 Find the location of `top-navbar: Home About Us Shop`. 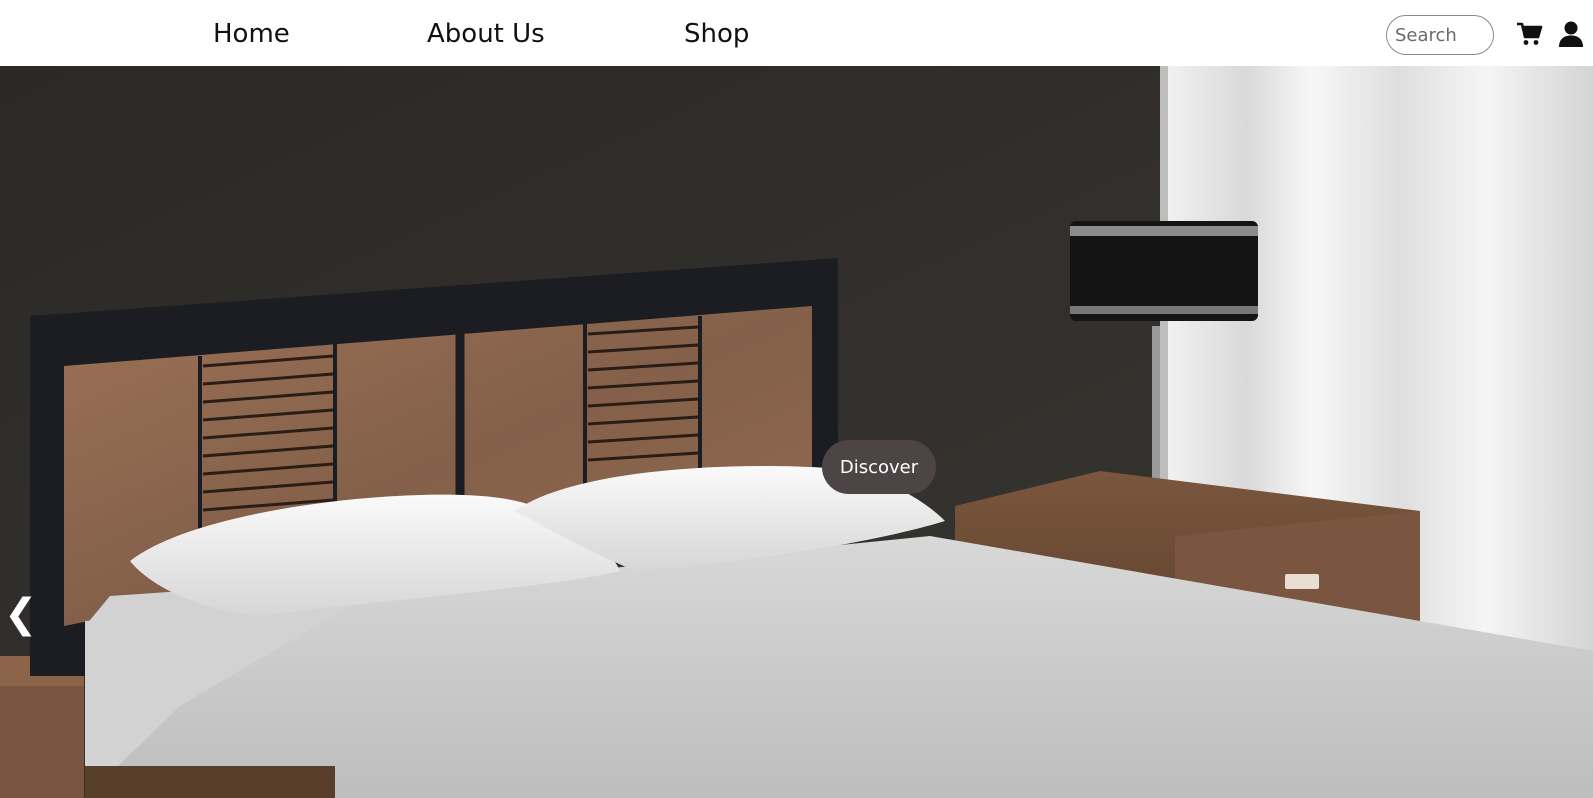

top-navbar: Home About Us Shop is located at coordinates (796, 33).